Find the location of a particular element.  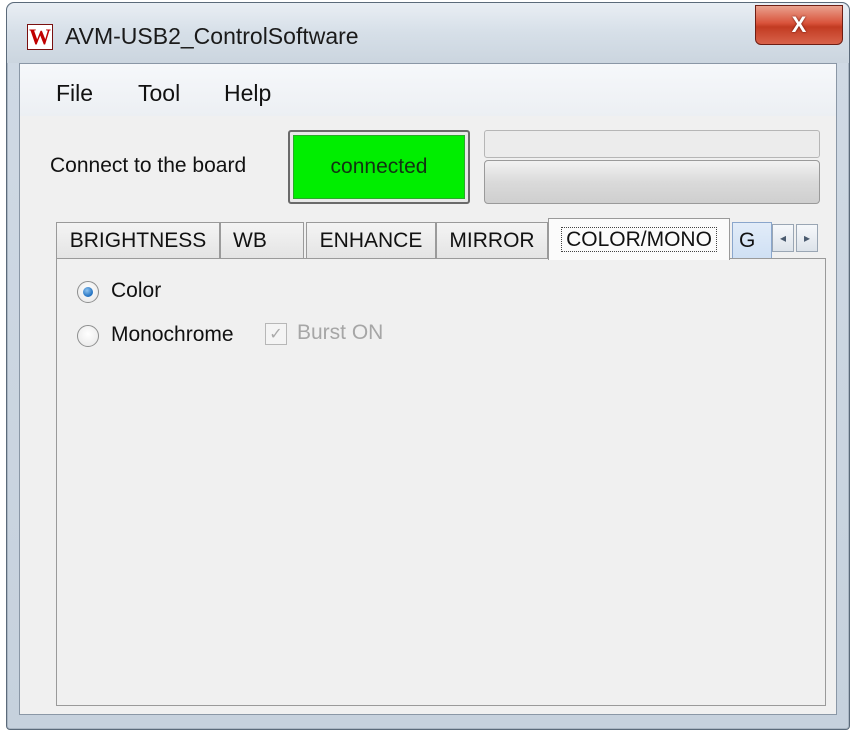

close-button: X is located at coordinates (799, 25).